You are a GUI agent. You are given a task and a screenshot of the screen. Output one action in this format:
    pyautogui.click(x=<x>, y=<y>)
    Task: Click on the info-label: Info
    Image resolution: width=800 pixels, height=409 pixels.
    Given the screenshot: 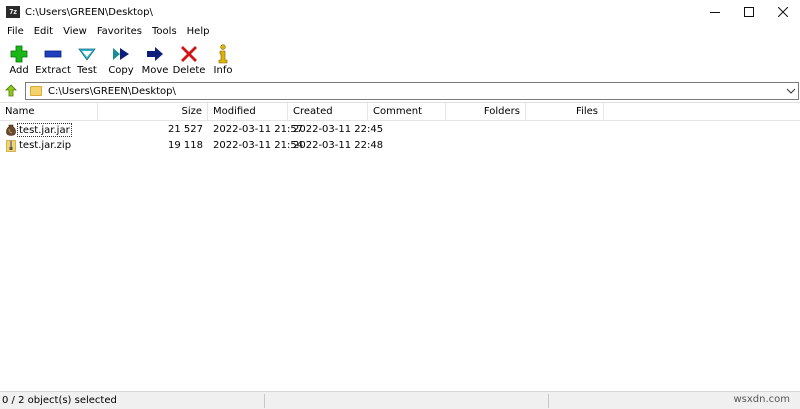 What is the action you would take?
    pyautogui.click(x=223, y=70)
    